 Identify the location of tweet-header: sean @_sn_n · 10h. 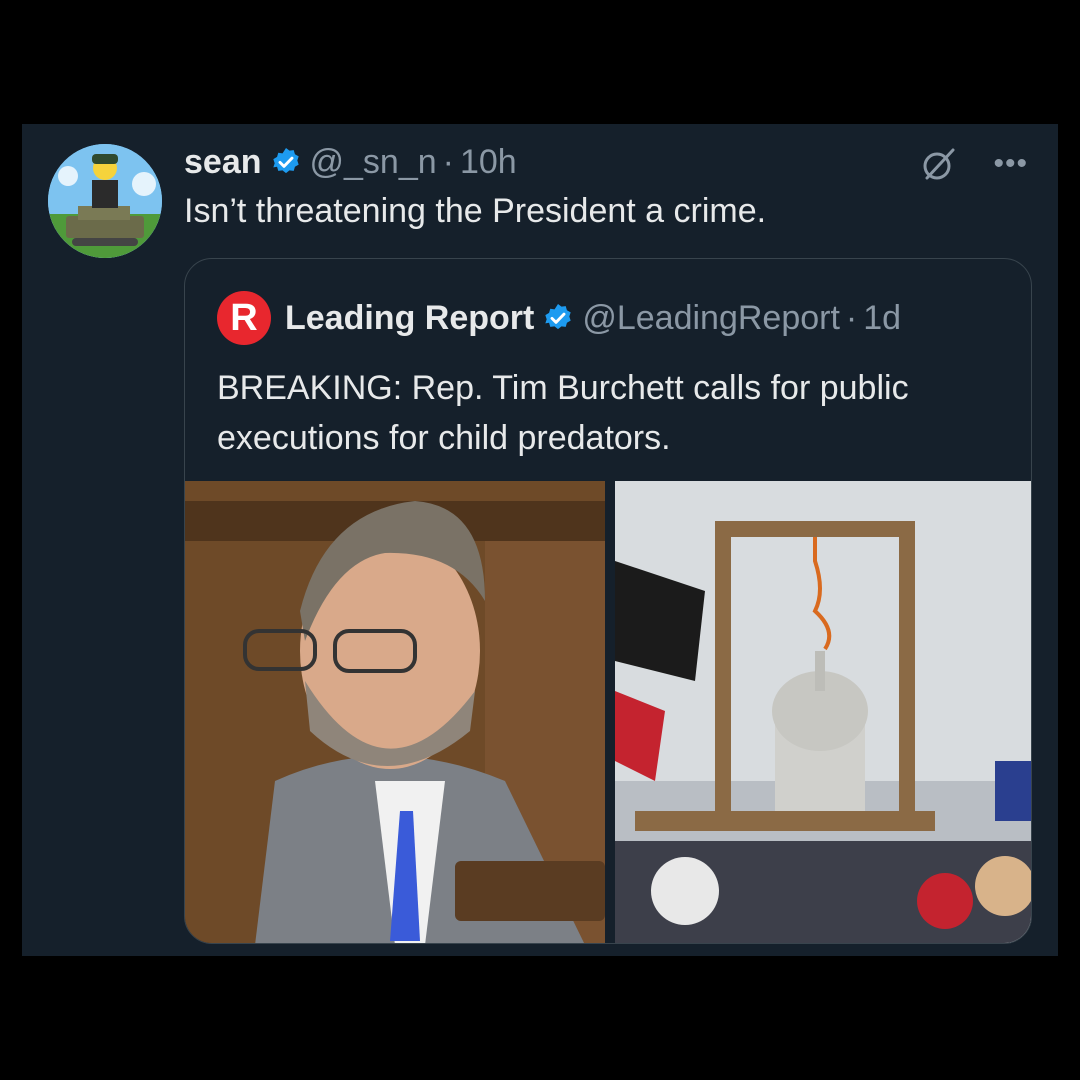
(350, 162).